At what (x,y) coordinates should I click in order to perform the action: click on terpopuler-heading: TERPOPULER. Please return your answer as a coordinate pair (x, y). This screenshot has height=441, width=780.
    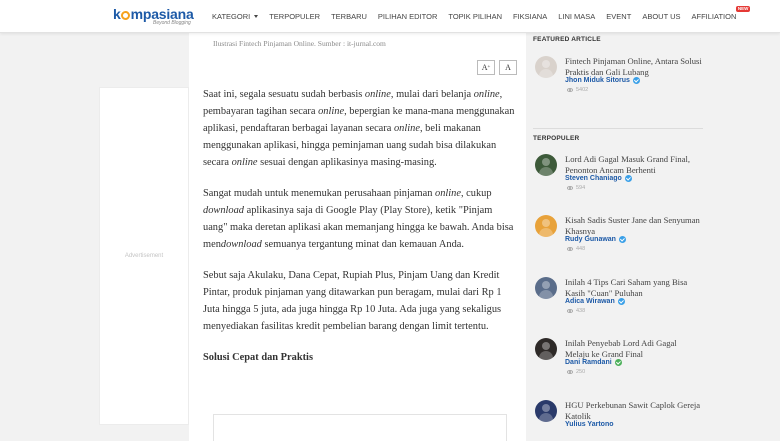
    Looking at the image, I should click on (556, 138).